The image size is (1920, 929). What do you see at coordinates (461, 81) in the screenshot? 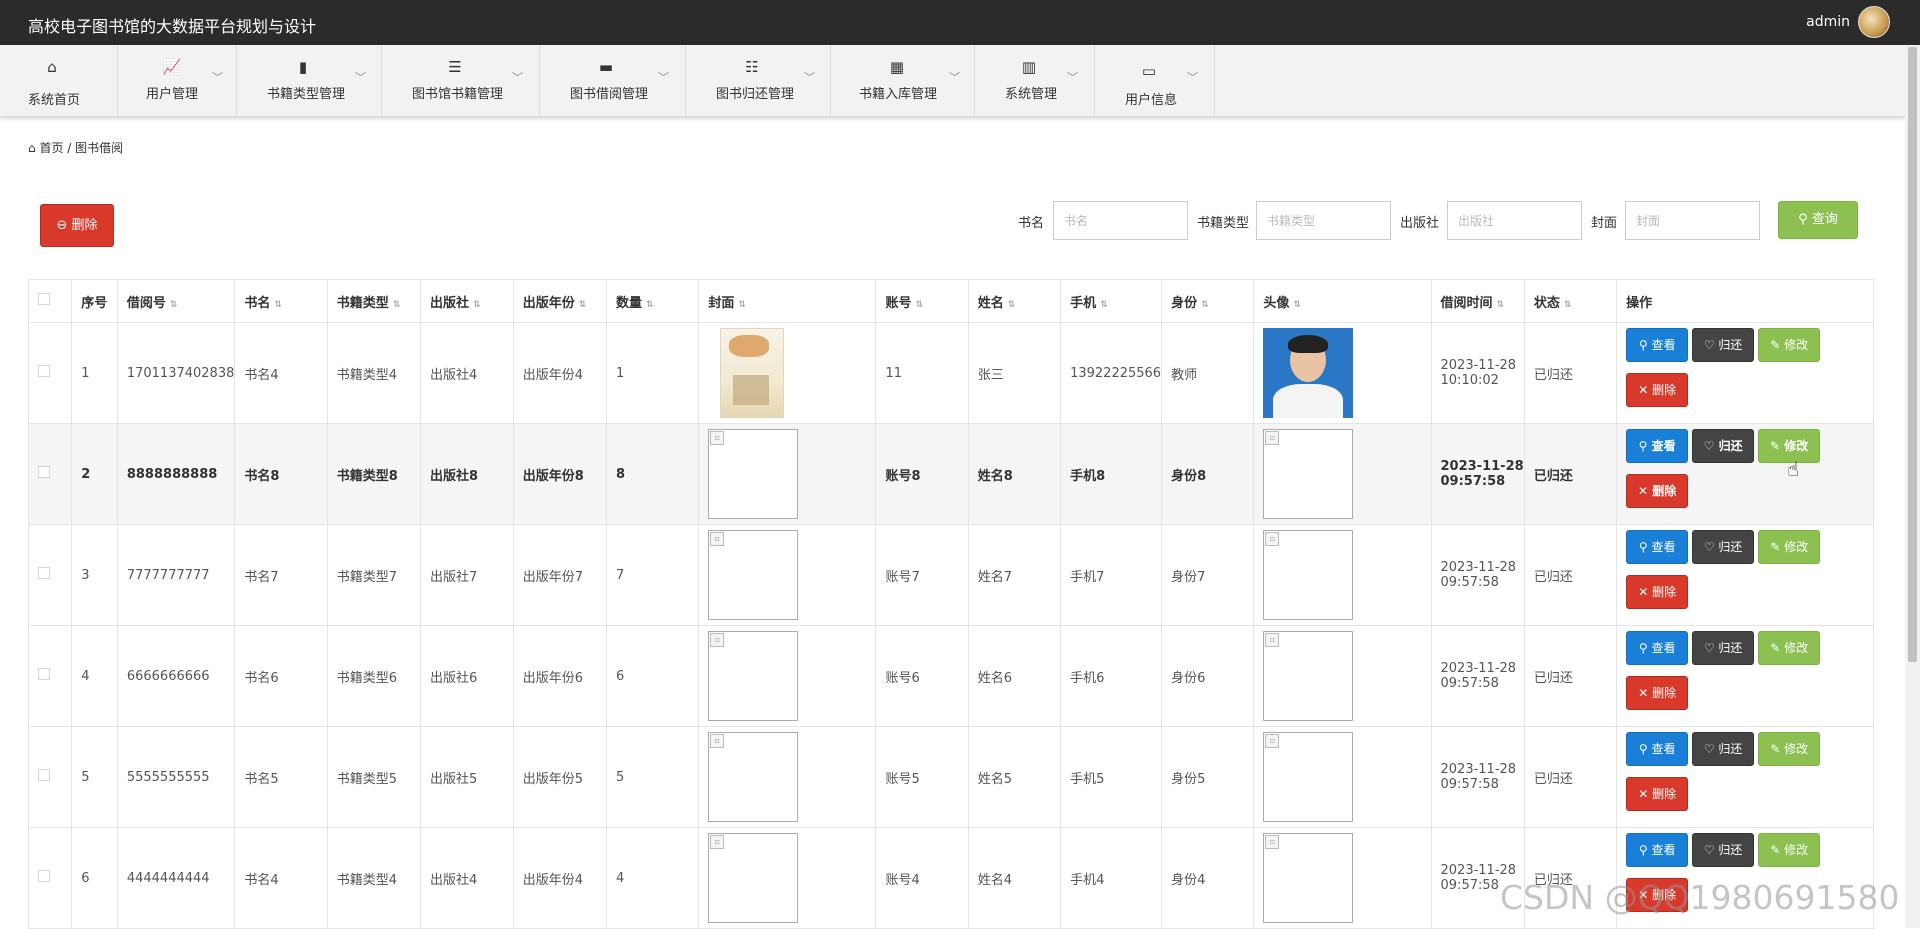
I see `nav-library-book-management: ☰ 图书馆书籍管理 ﹀` at bounding box center [461, 81].